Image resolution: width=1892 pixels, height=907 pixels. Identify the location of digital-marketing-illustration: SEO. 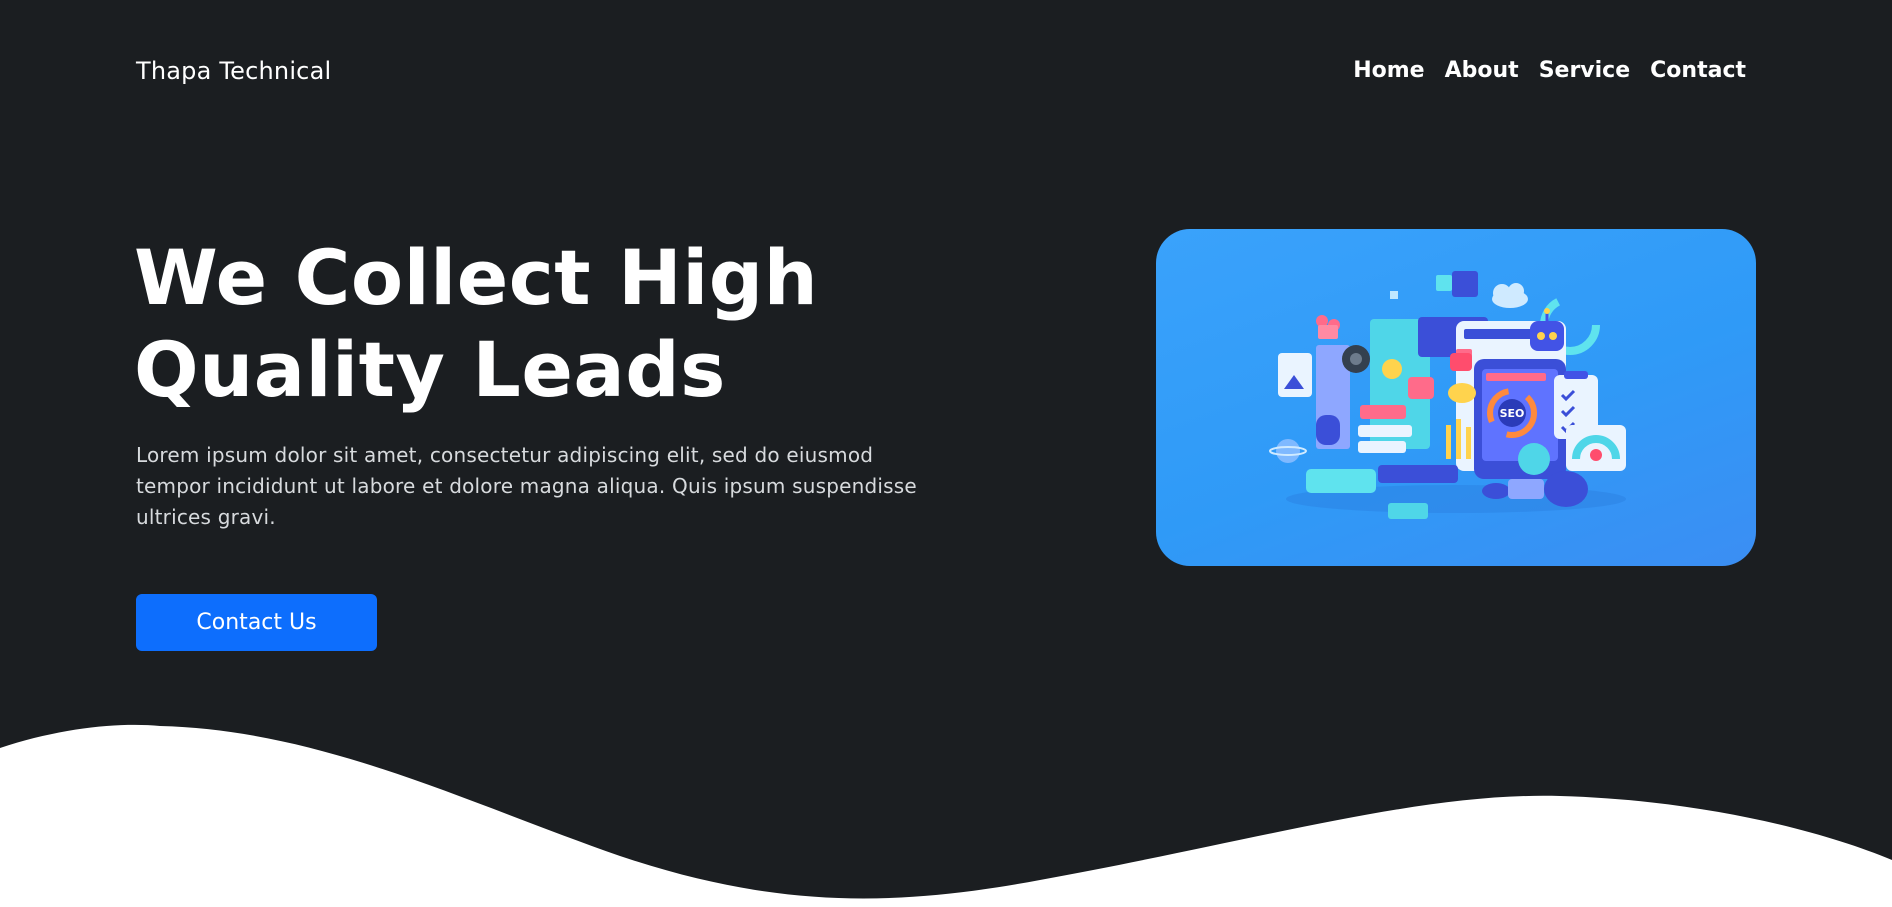
(1447, 395).